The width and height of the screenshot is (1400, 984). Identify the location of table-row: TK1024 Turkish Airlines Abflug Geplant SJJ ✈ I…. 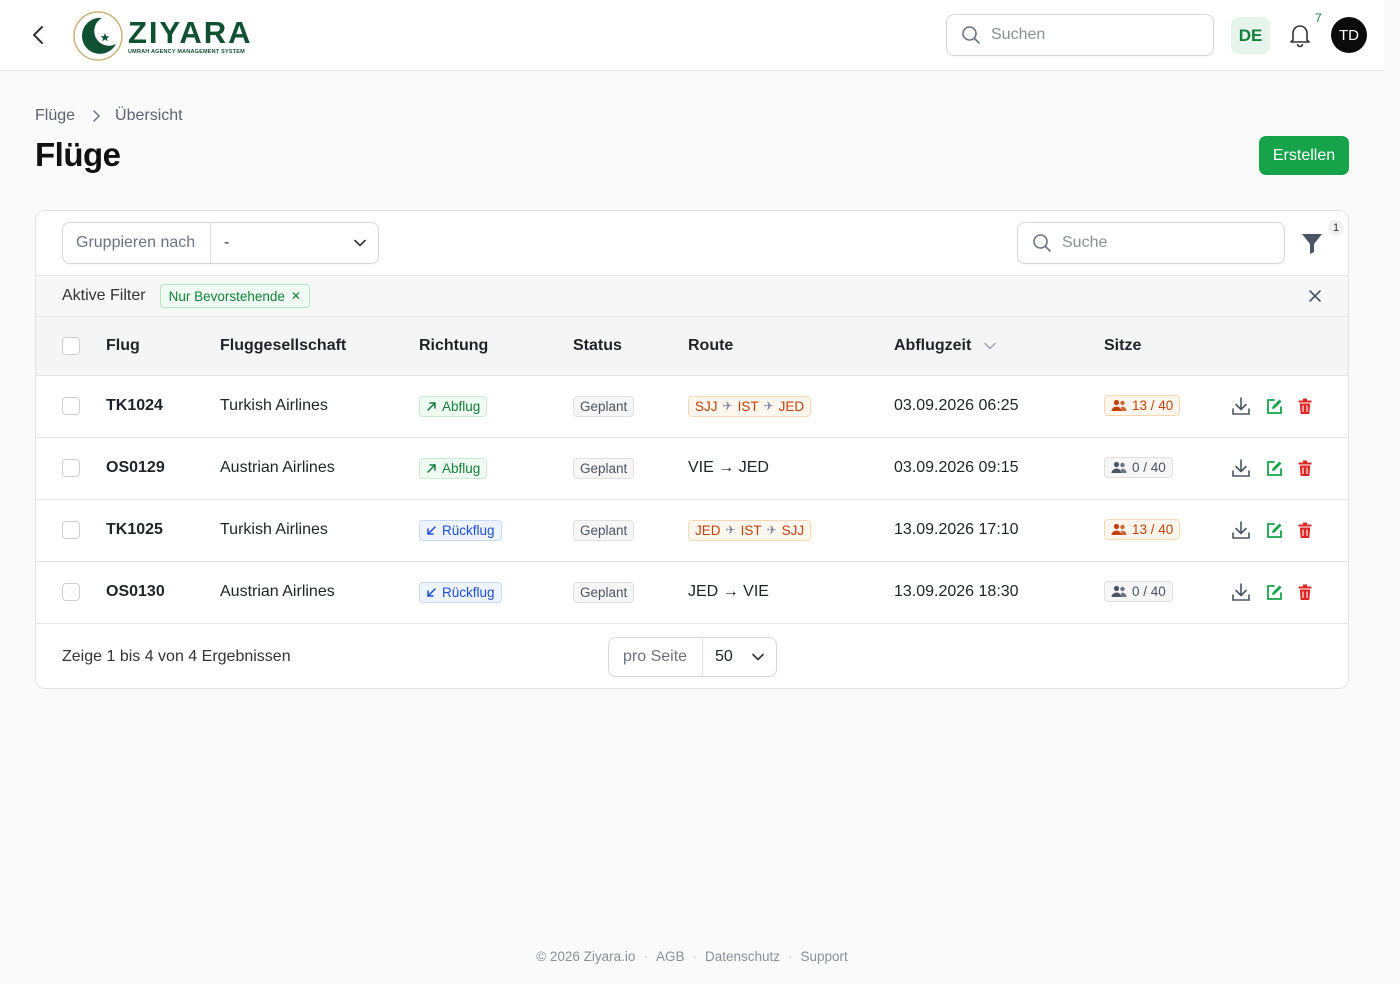
(692, 406).